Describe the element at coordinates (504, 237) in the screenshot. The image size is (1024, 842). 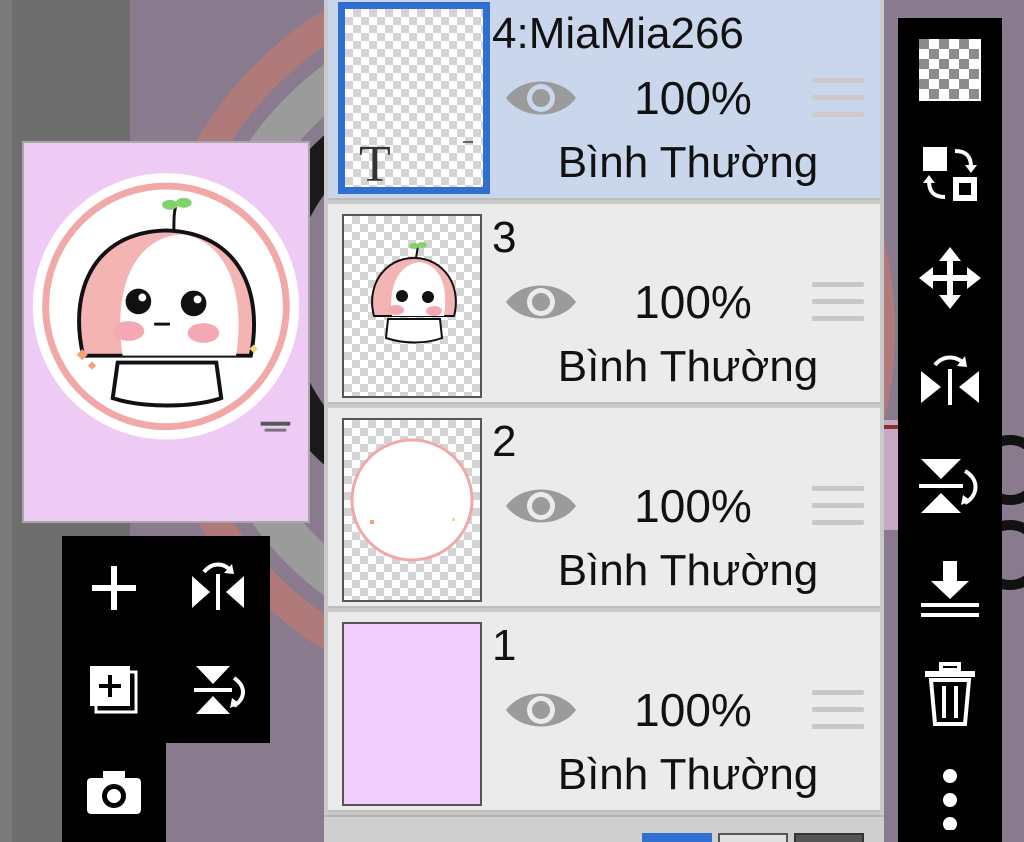
I see `layer-name: 3` at that location.